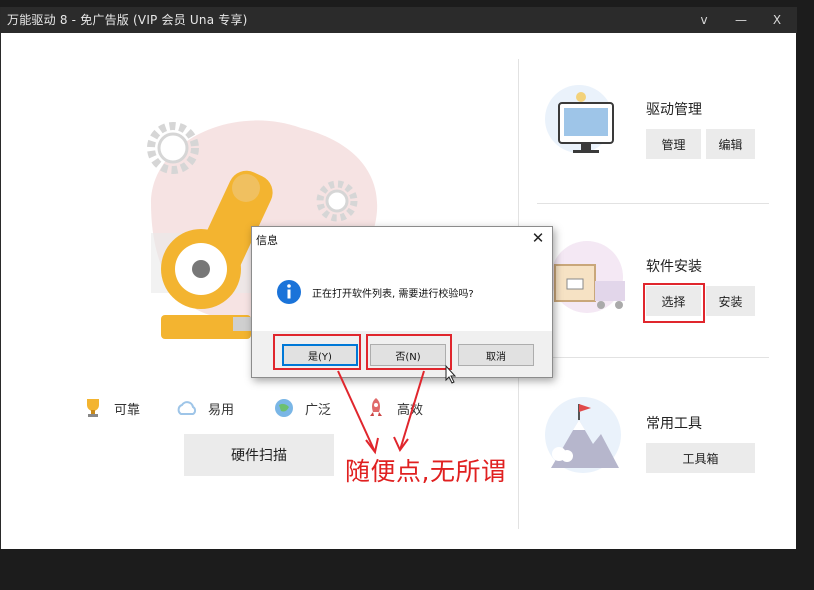  Describe the element at coordinates (204, 408) in the screenshot. I see `feature-easy: 易用` at that location.